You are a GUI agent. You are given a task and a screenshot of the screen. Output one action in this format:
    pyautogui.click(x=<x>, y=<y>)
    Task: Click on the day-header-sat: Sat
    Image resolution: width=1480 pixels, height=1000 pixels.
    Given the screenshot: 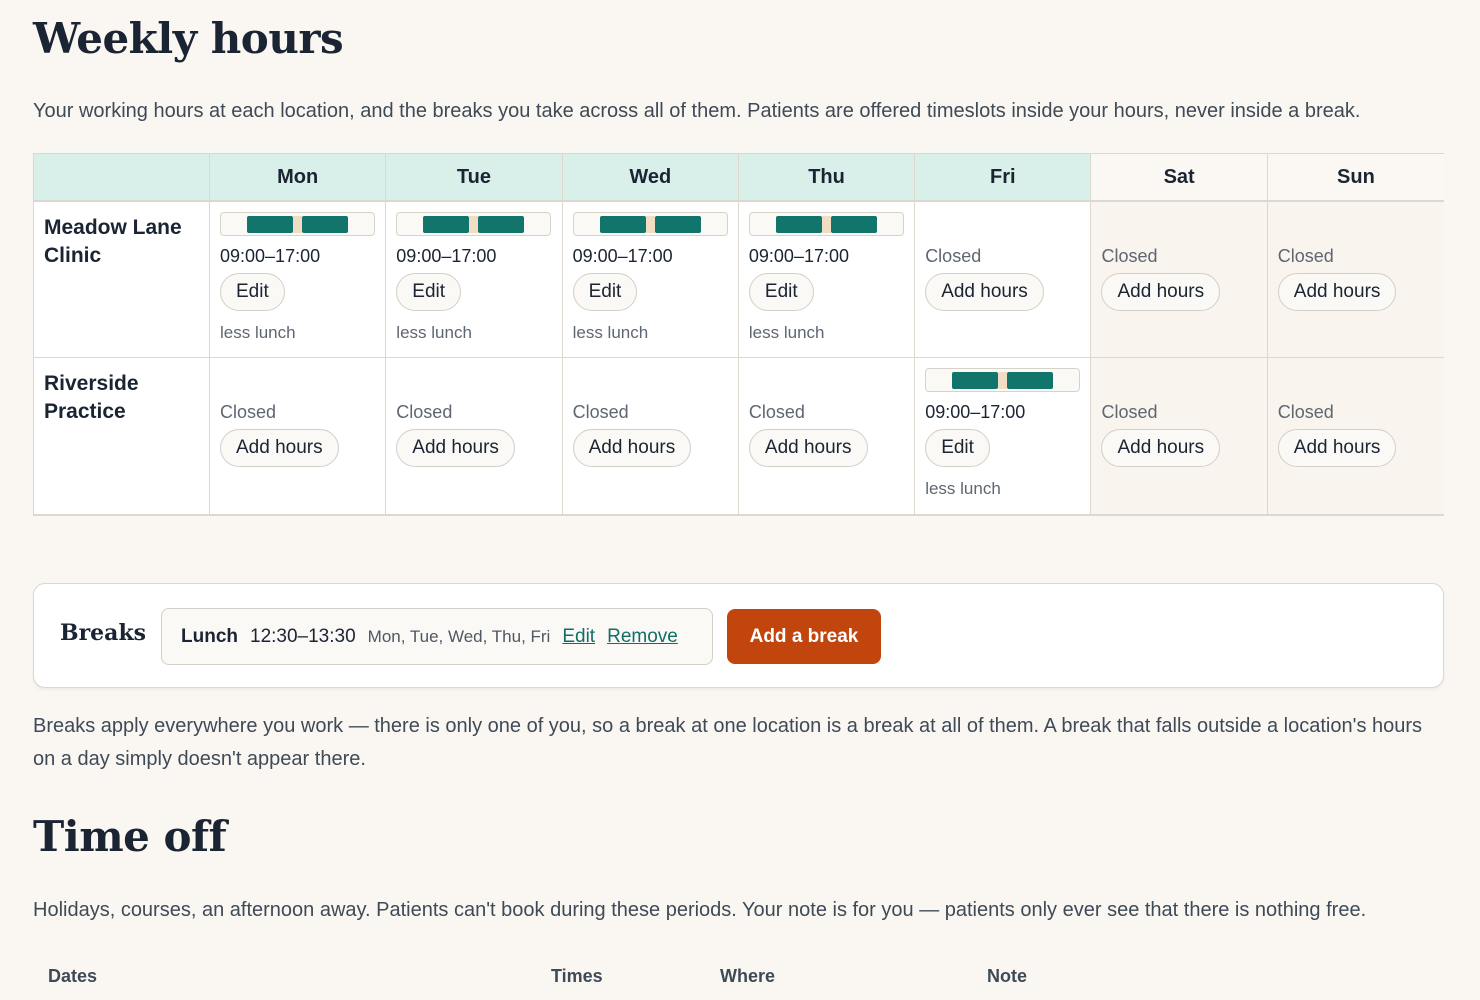 What is the action you would take?
    pyautogui.click(x=1179, y=178)
    